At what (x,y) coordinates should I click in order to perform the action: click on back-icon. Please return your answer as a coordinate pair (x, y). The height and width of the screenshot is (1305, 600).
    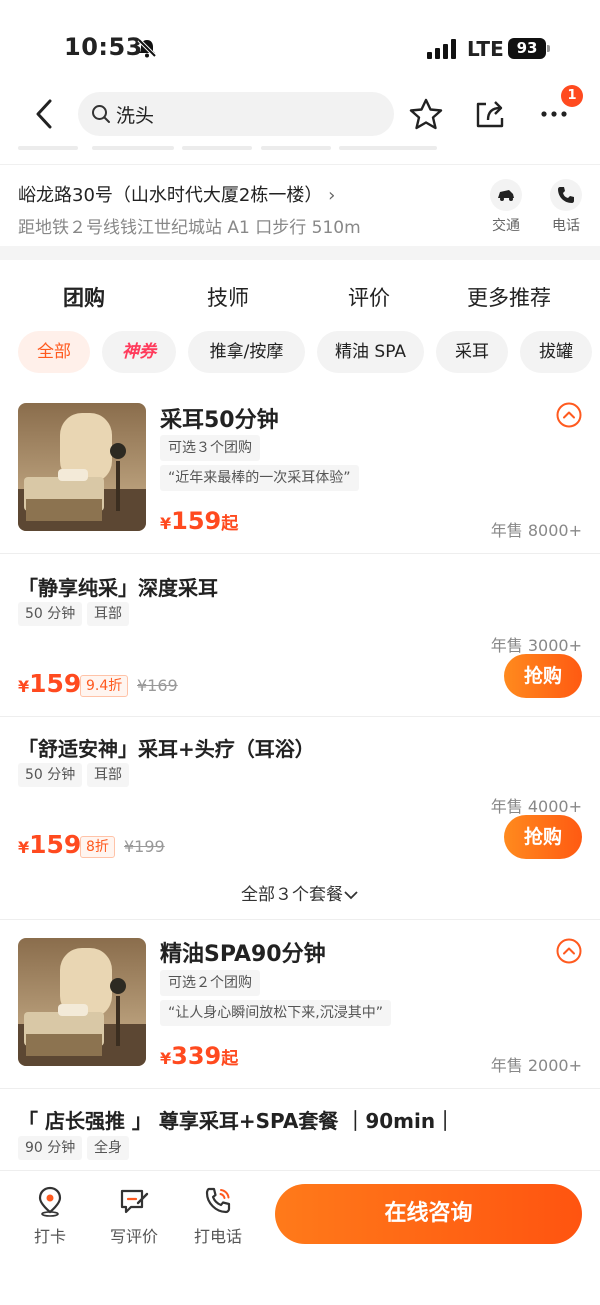
    Looking at the image, I should click on (45, 114).